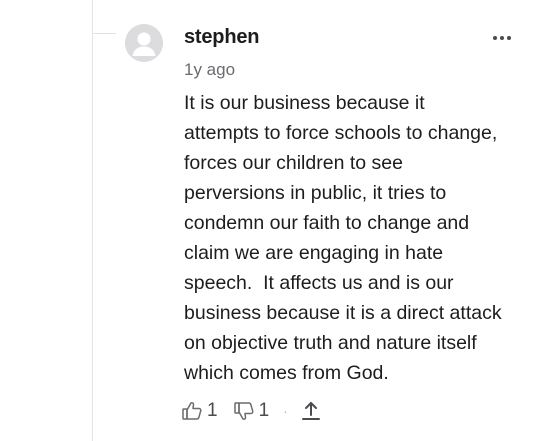  What do you see at coordinates (104, 33) in the screenshot?
I see `thread-connector` at bounding box center [104, 33].